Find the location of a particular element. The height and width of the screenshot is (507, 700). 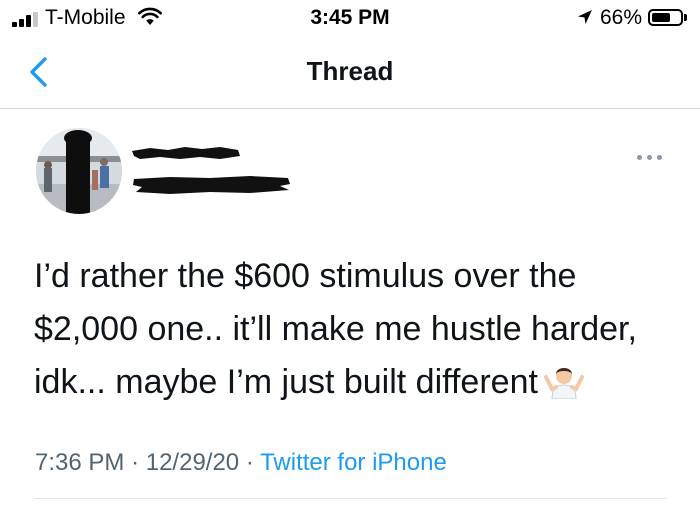

page-title: Thread is located at coordinates (350, 71).